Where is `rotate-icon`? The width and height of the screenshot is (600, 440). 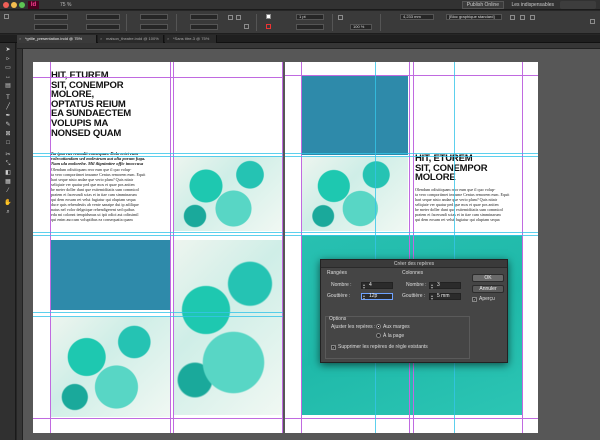 rotate-icon is located at coordinates (230, 17).